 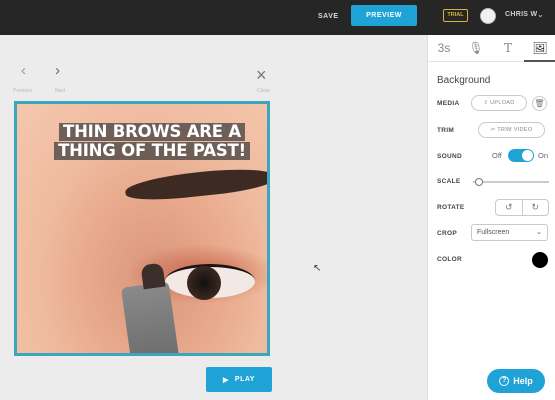 I want to click on microphone-icon: 🎙, so click(x=476, y=48).